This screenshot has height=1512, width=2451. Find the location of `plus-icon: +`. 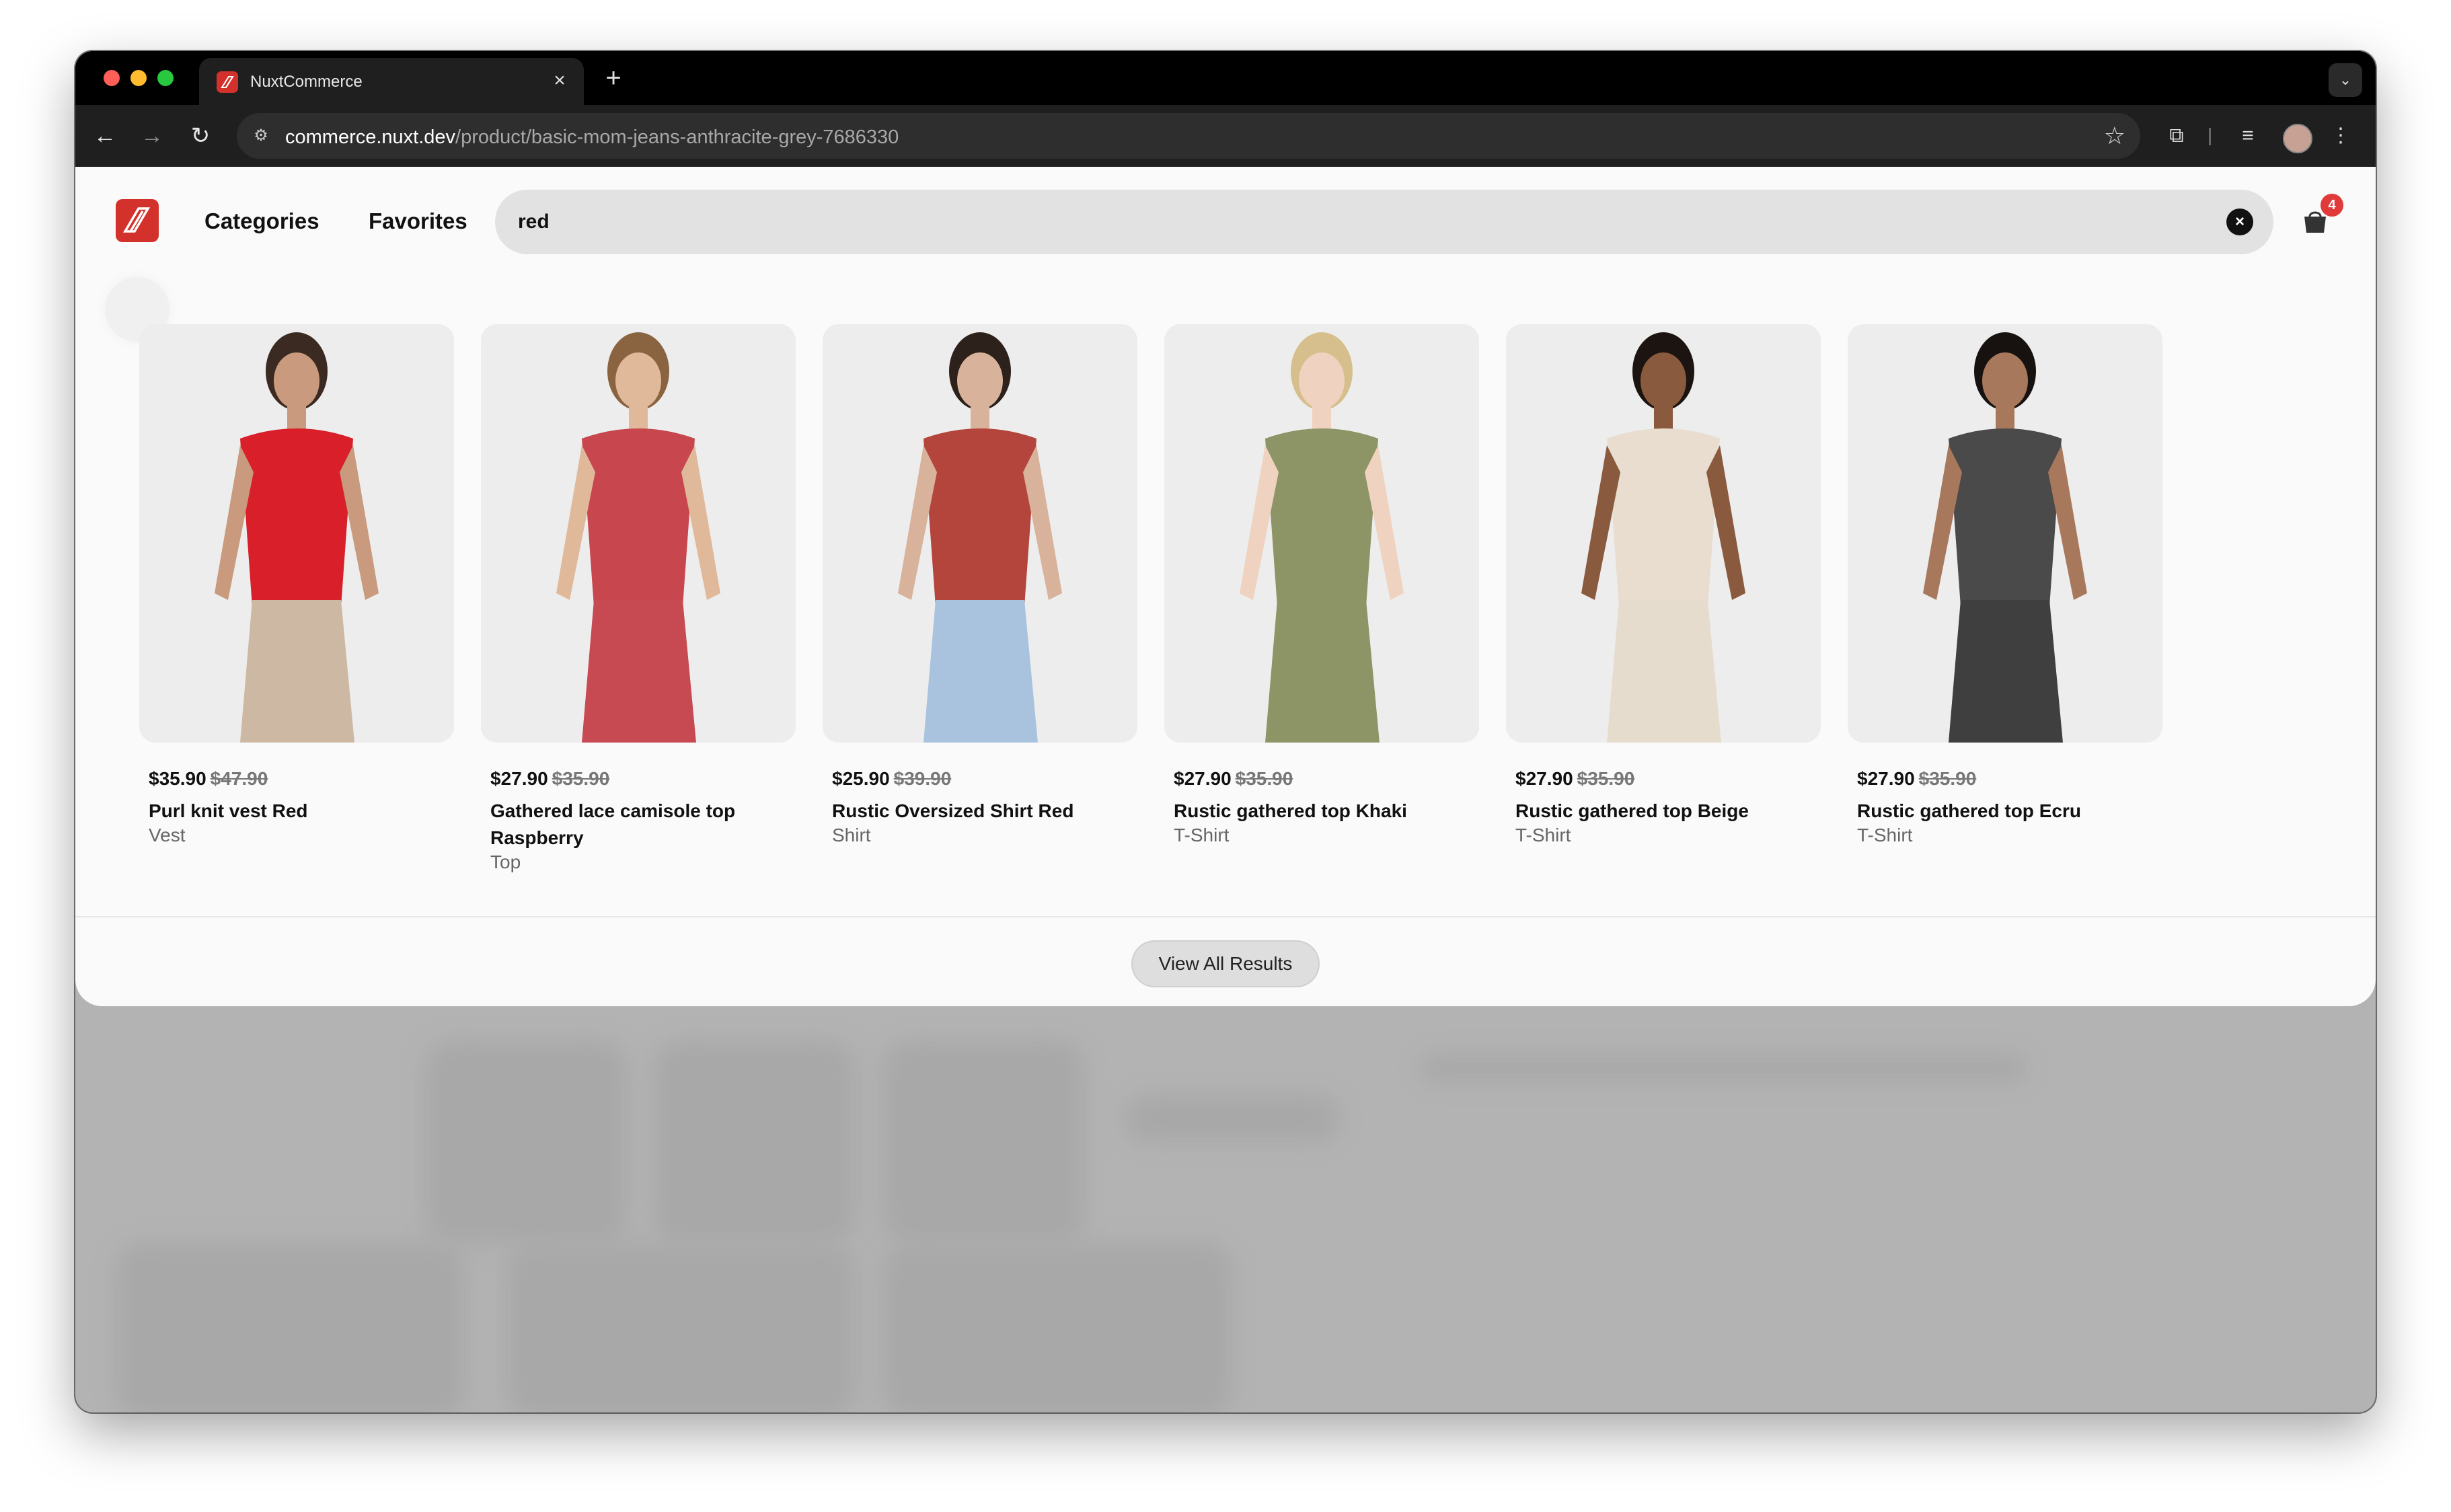

plus-icon: + is located at coordinates (613, 78).